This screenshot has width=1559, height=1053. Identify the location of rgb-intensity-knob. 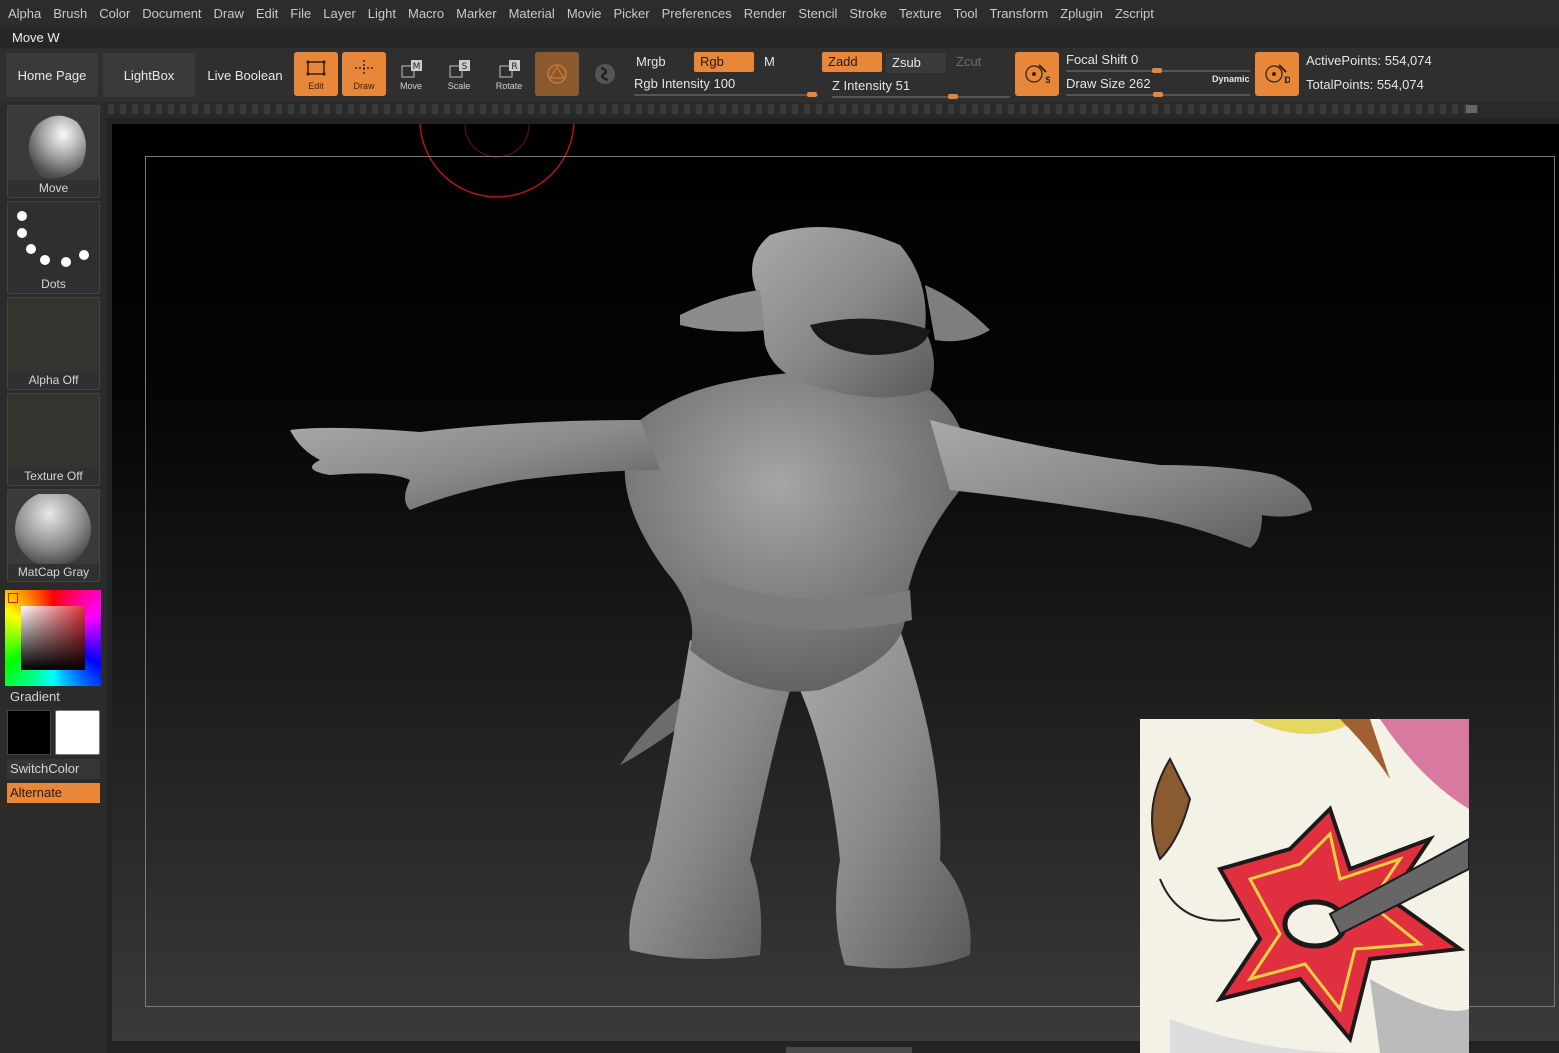
(812, 94).